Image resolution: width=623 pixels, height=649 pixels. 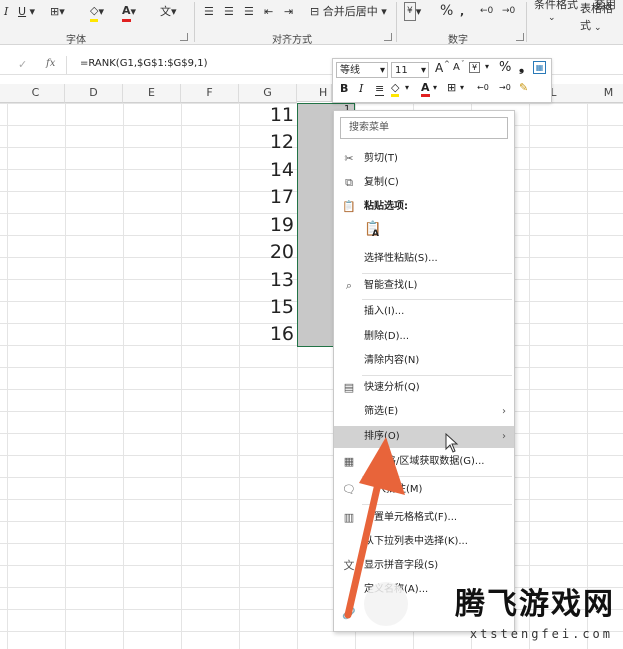 What do you see at coordinates (22, 64) in the screenshot?
I see `confirm-icon: ✓` at bounding box center [22, 64].